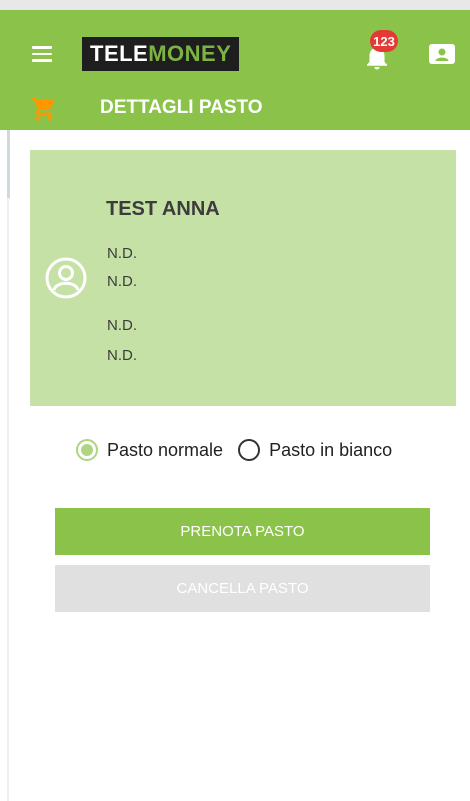 This screenshot has width=470, height=801. Describe the element at coordinates (8, 465) in the screenshot. I see `side-divider` at that location.